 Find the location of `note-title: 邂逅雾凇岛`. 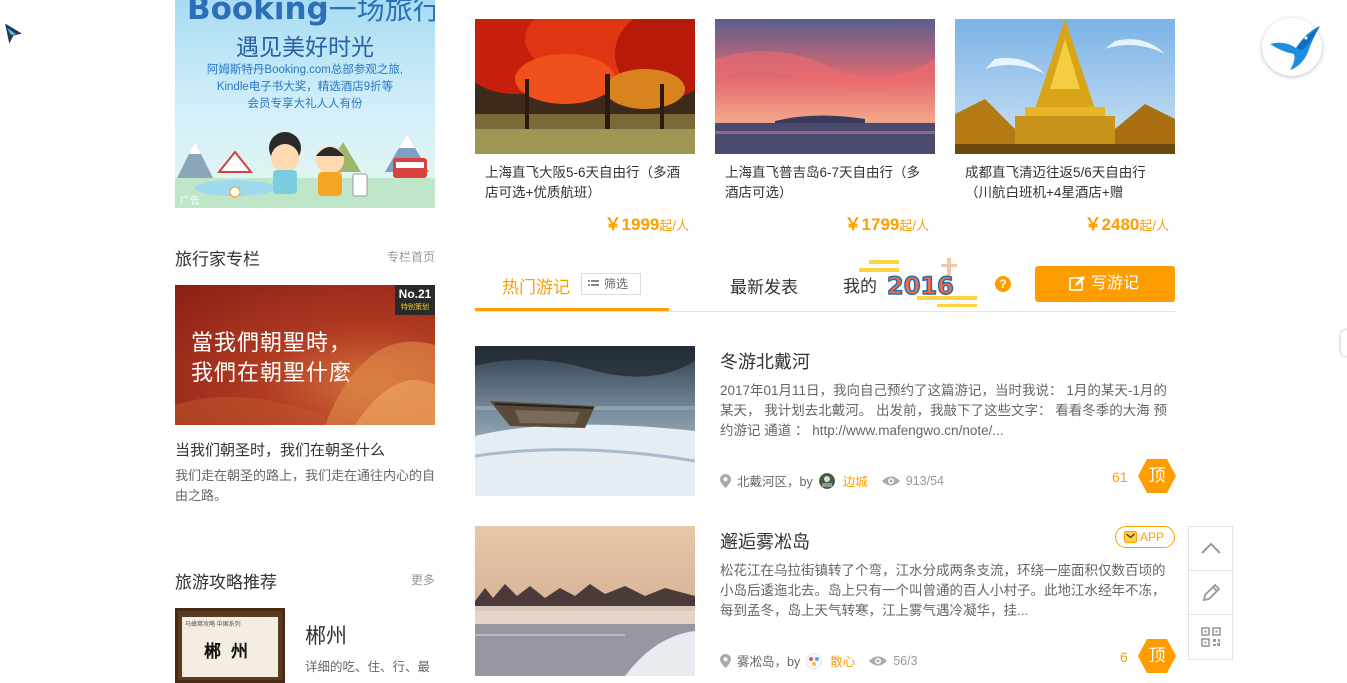

note-title: 邂逅雾凇岛 is located at coordinates (765, 541).